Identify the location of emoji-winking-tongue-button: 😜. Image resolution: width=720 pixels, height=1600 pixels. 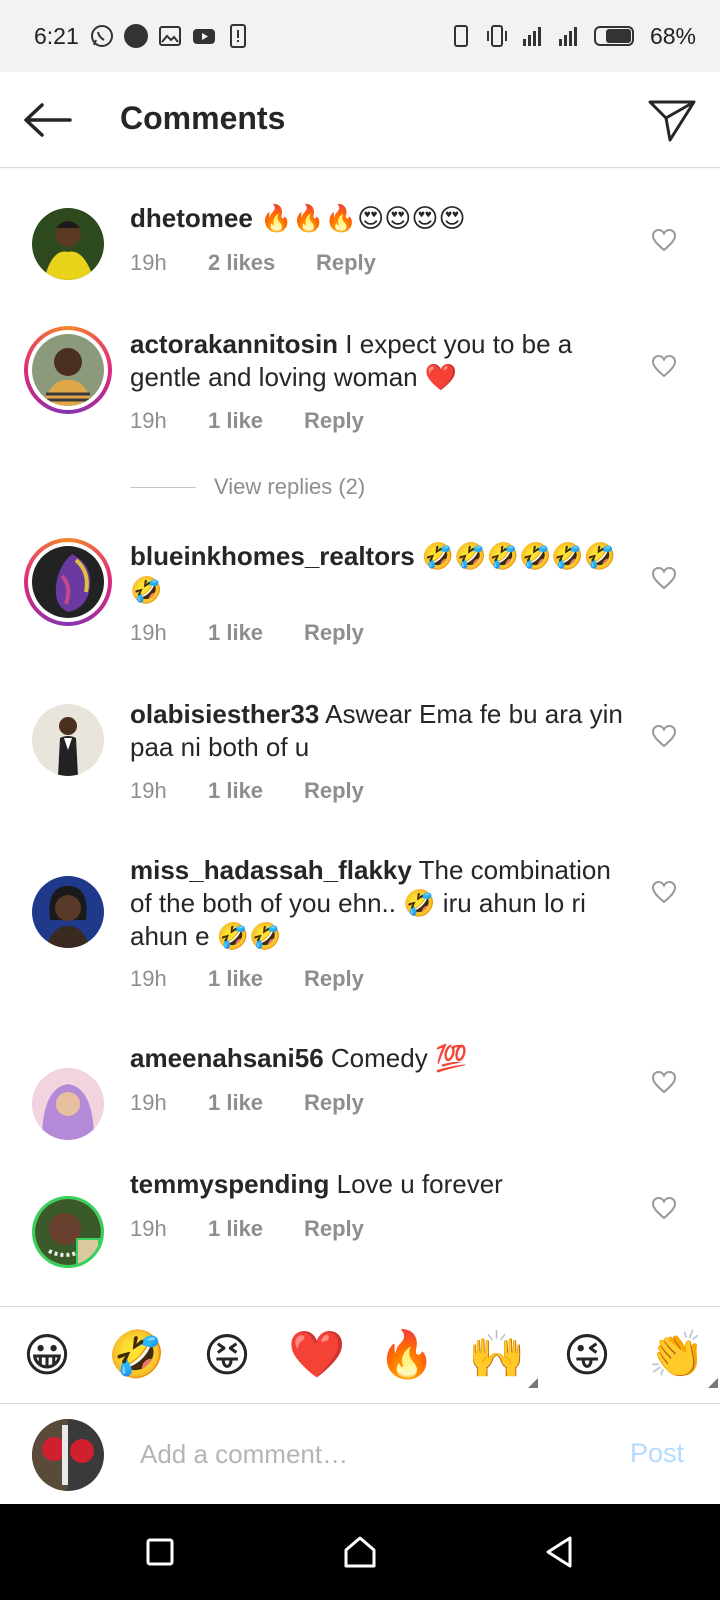
(587, 1355).